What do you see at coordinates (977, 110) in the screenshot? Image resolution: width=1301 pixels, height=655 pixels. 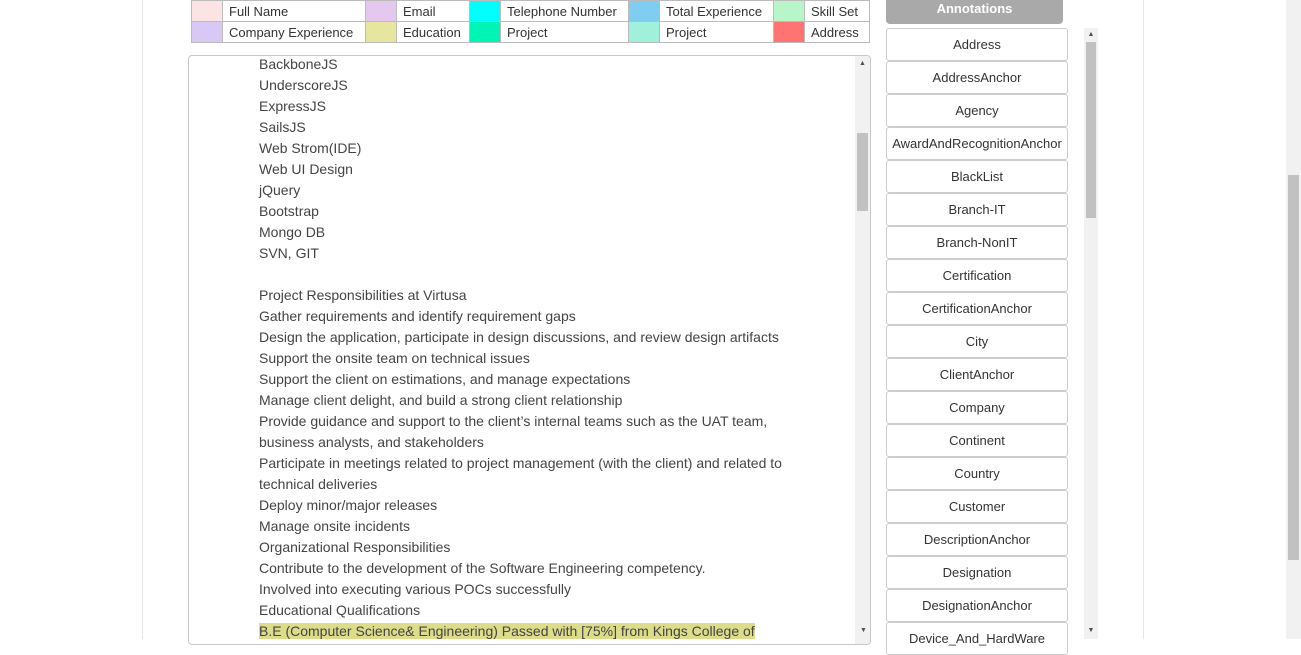 I see `annotation-button: Agency` at bounding box center [977, 110].